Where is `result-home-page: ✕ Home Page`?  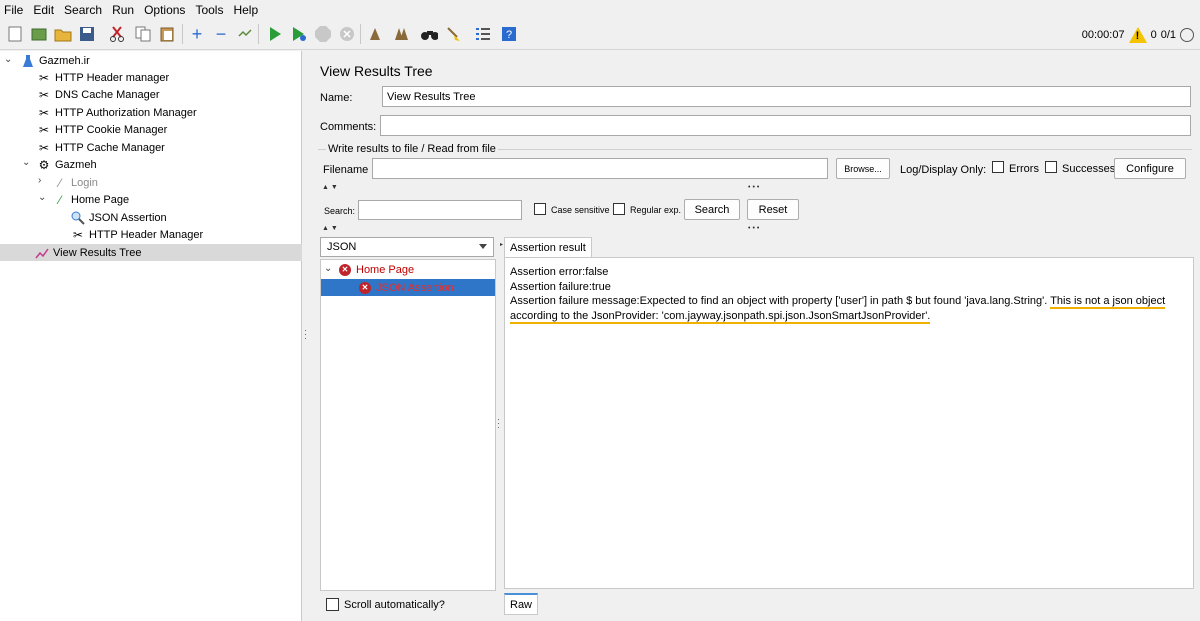
result-home-page: ✕ Home Page is located at coordinates (376, 269).